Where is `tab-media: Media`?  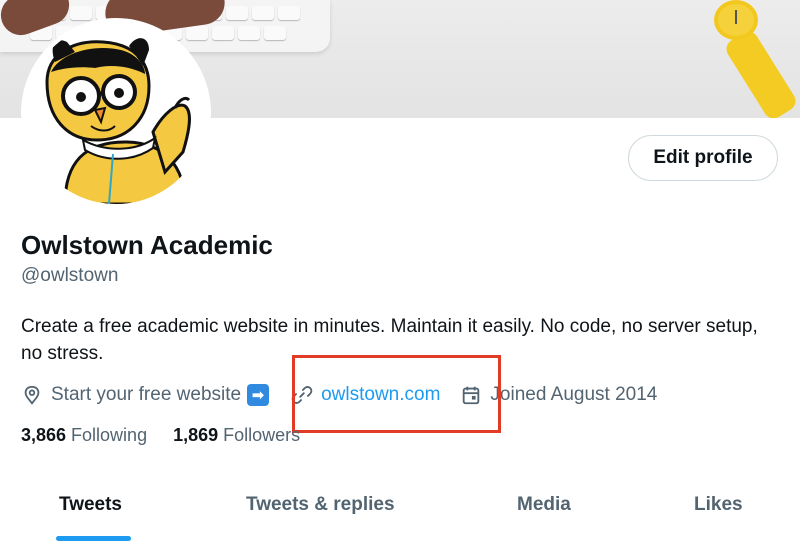 tab-media: Media is located at coordinates (544, 505).